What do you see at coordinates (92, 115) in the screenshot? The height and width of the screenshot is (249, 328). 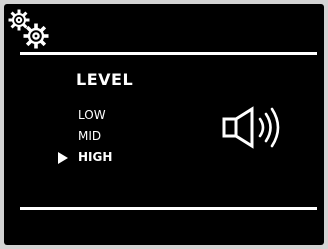 I see `option-low: LOW` at bounding box center [92, 115].